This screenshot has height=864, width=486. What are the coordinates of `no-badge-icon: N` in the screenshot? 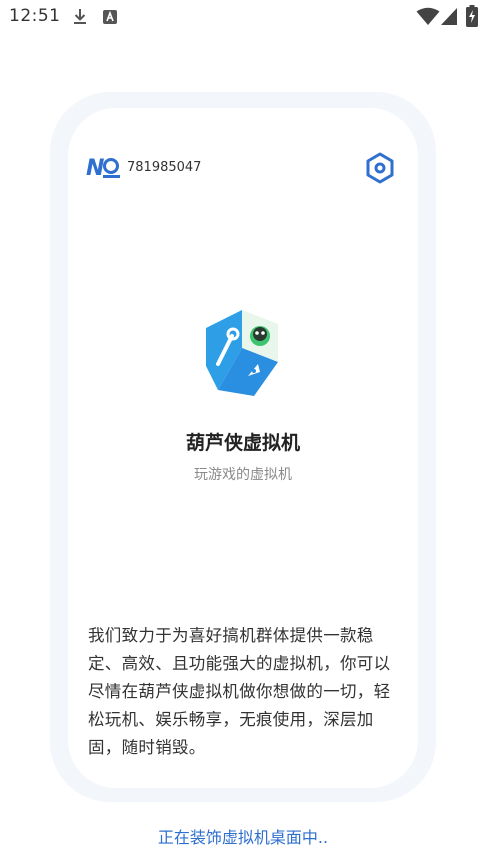 It's located at (103, 168).